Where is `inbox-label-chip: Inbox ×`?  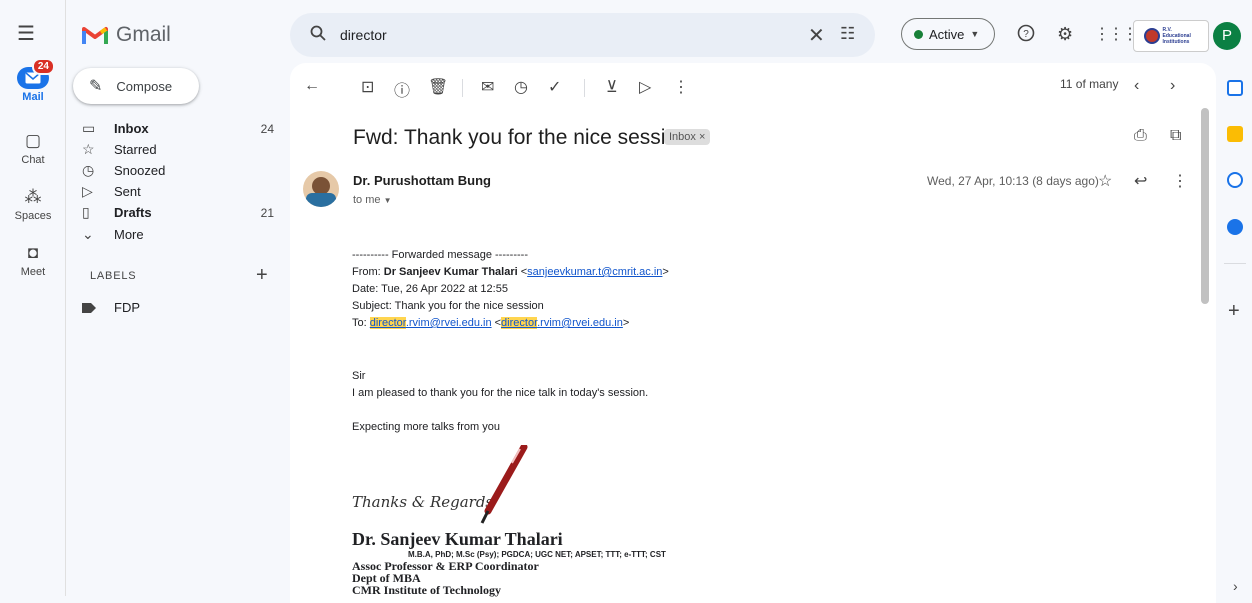 inbox-label-chip: Inbox × is located at coordinates (687, 137).